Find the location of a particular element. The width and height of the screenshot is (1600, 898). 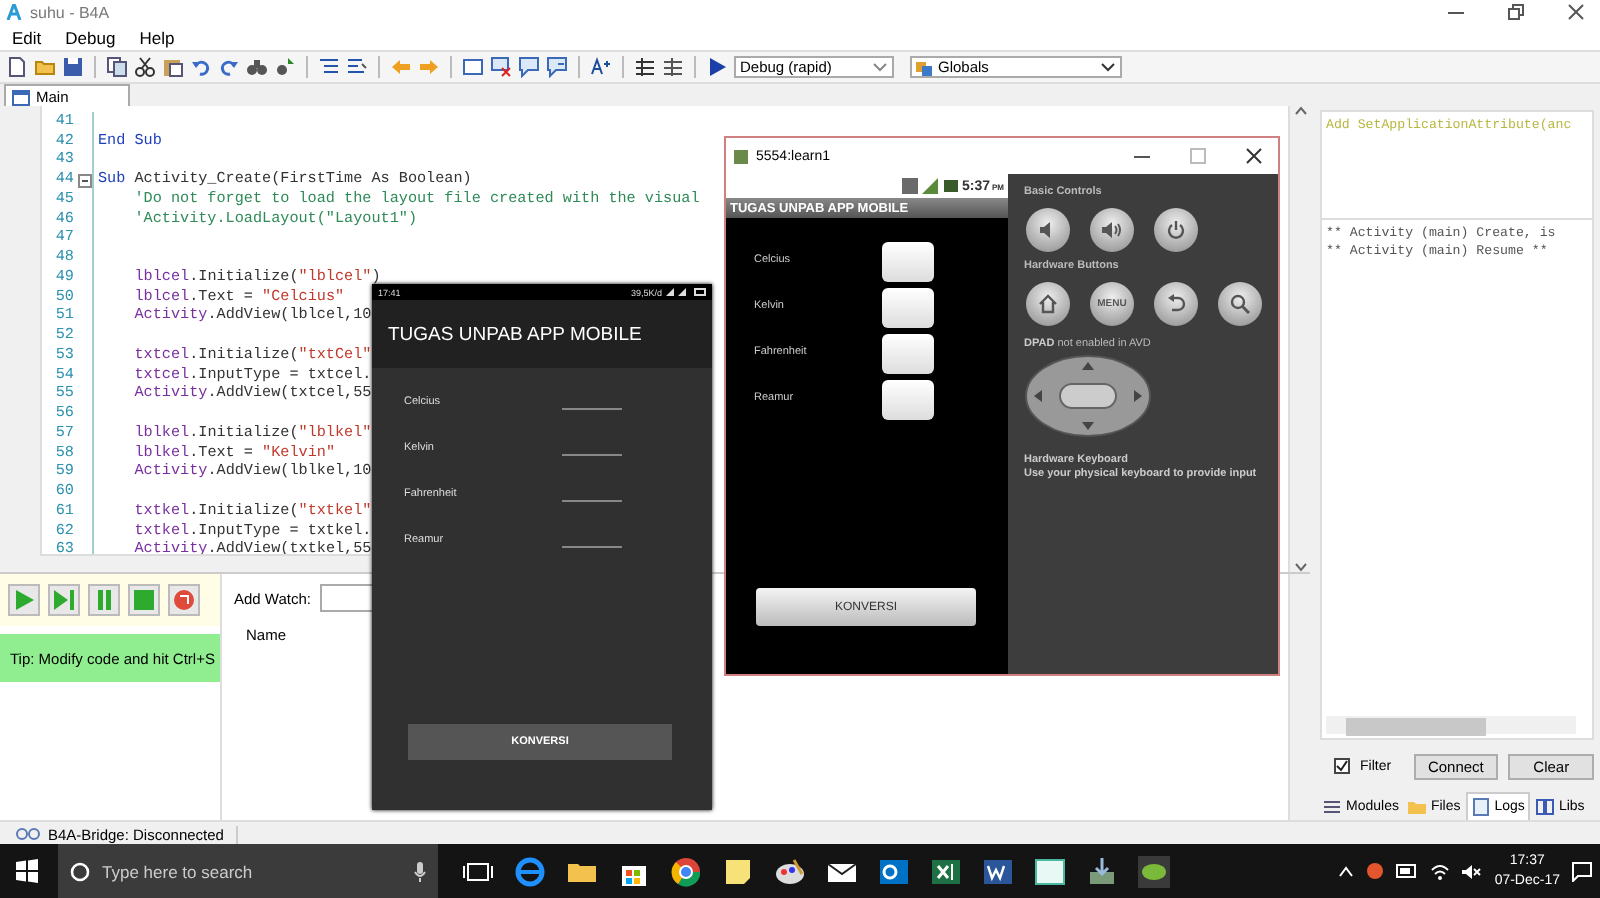

paint-palette-icon is located at coordinates (790, 871).